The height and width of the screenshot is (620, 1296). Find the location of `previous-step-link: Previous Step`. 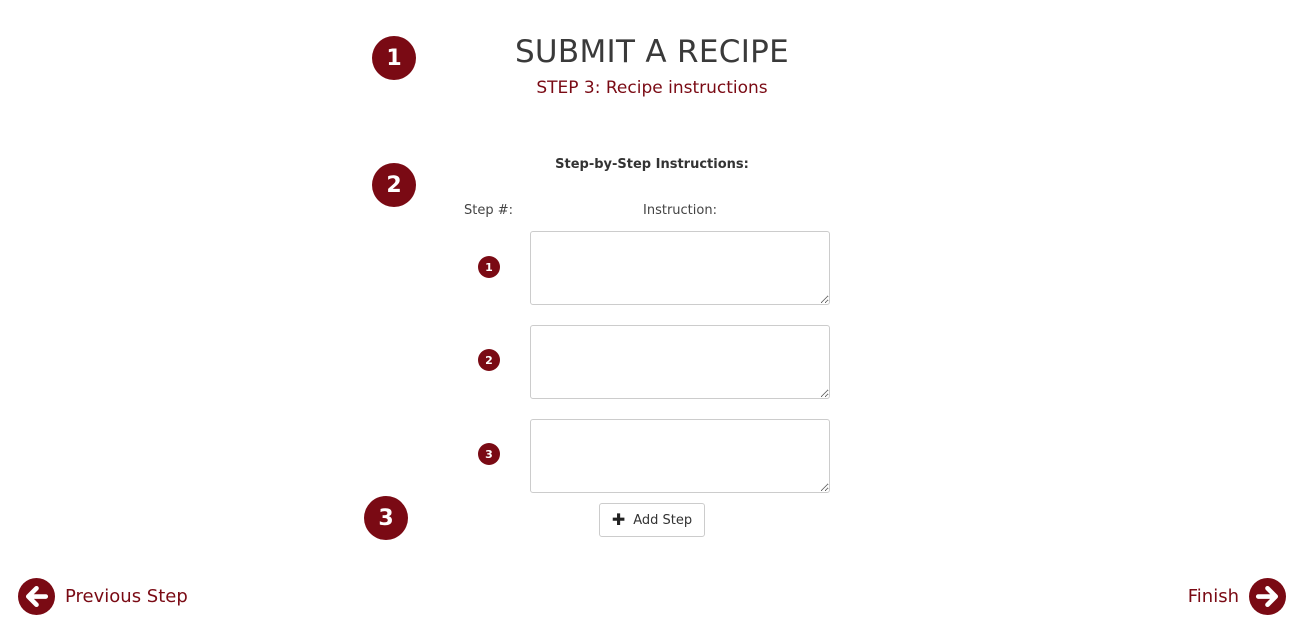

previous-step-link: Previous Step is located at coordinates (103, 596).